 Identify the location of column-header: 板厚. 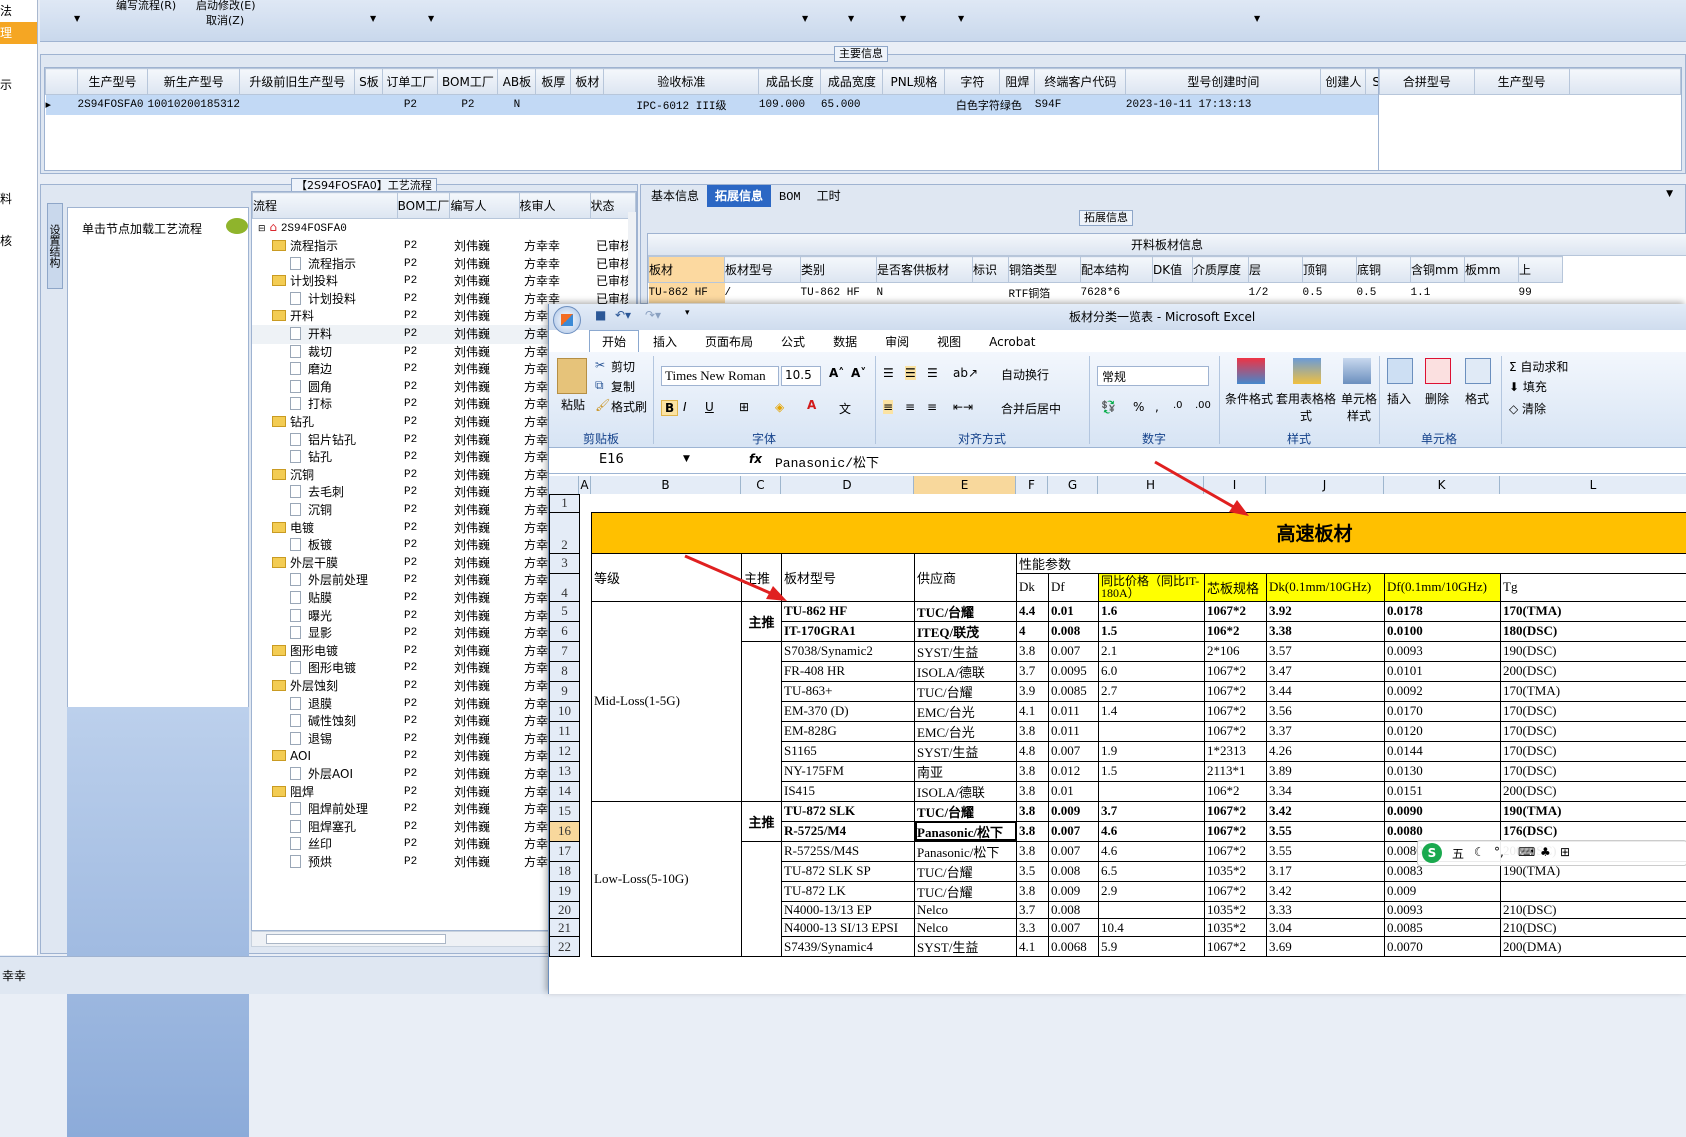
(553, 82).